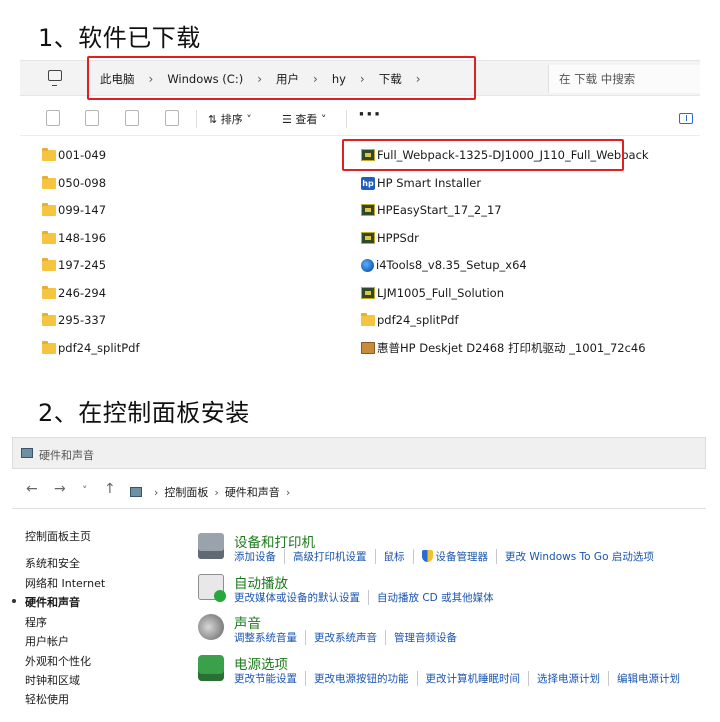  What do you see at coordinates (212, 588) in the screenshot?
I see `autoplay-icon` at bounding box center [212, 588].